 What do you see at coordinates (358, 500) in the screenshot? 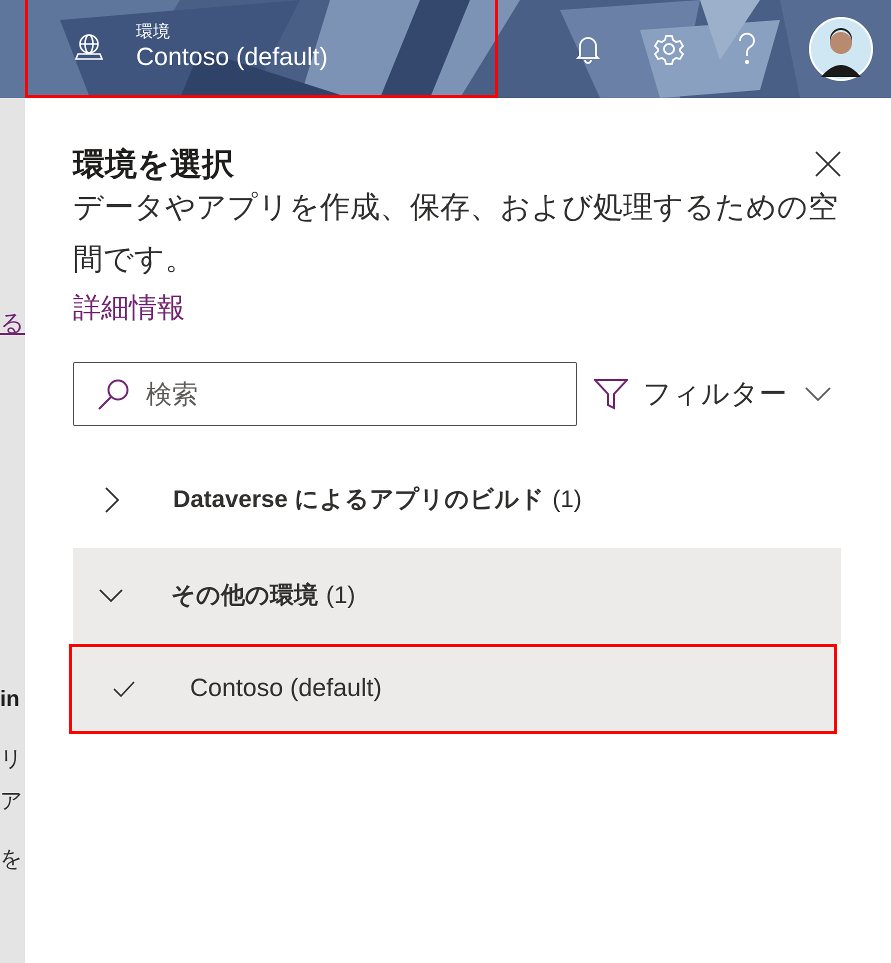
I see `group-label: Dataverse によるアプリのビルド` at bounding box center [358, 500].